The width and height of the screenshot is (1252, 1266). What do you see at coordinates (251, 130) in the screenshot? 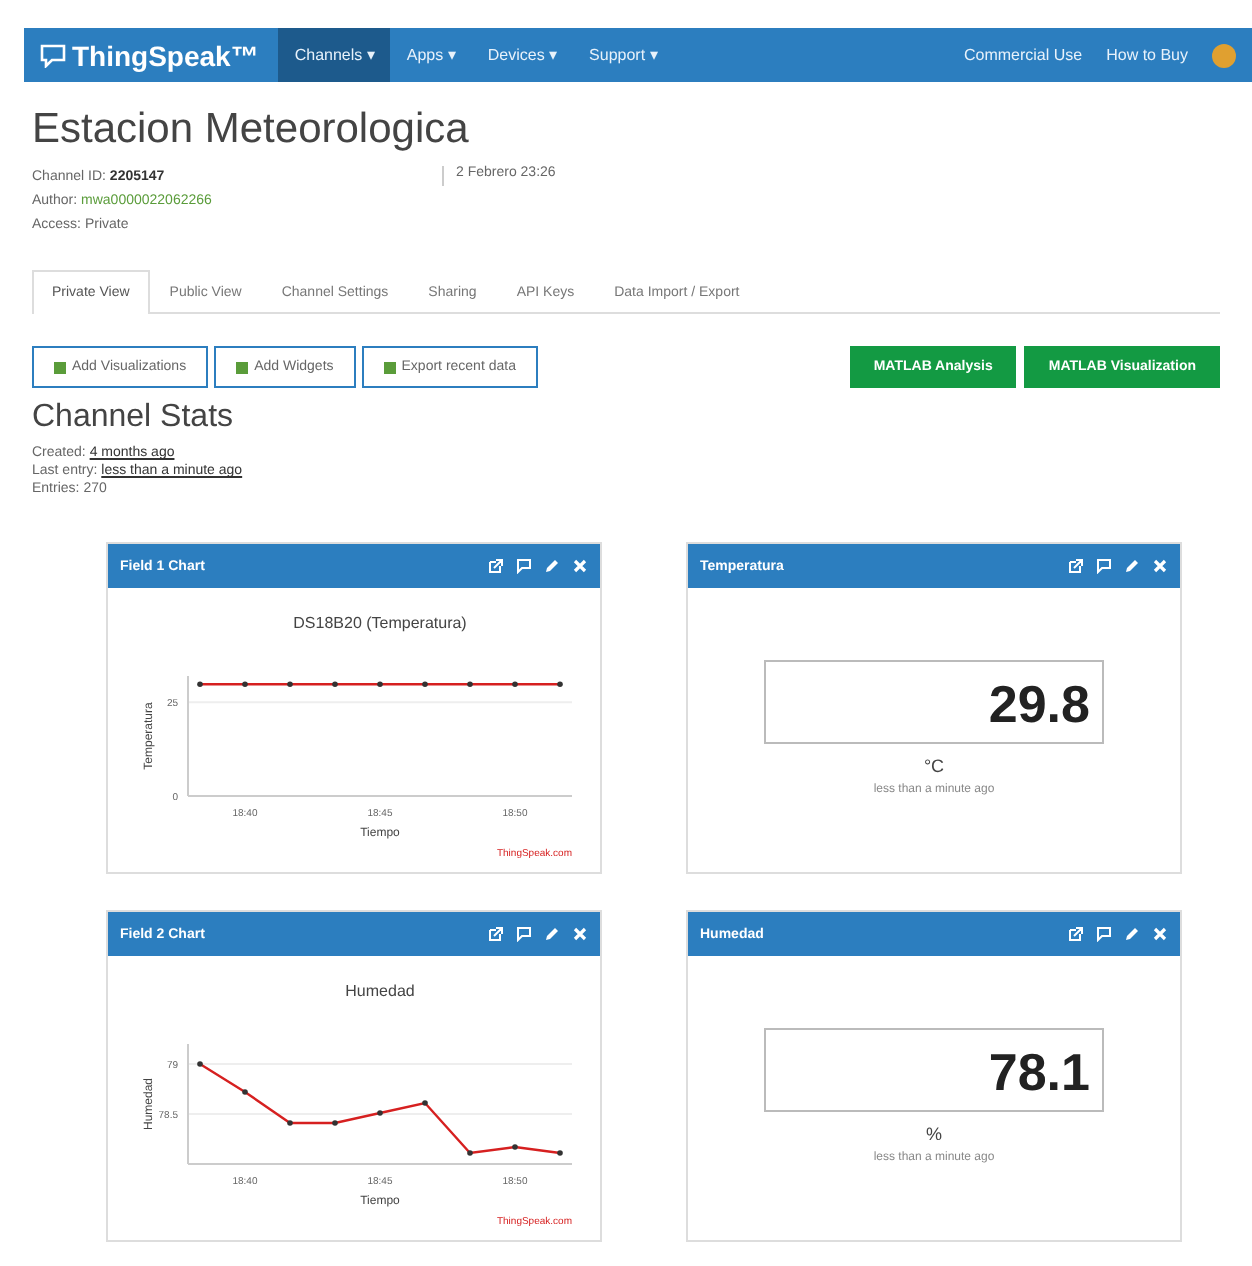
I see `channel-title: Estacion Meteorologica` at bounding box center [251, 130].